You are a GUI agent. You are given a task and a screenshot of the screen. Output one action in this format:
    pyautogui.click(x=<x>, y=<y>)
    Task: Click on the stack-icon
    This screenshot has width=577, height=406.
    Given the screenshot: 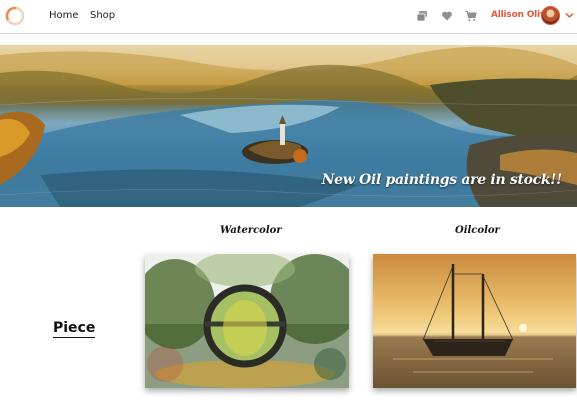 What is the action you would take?
    pyautogui.click(x=422, y=16)
    